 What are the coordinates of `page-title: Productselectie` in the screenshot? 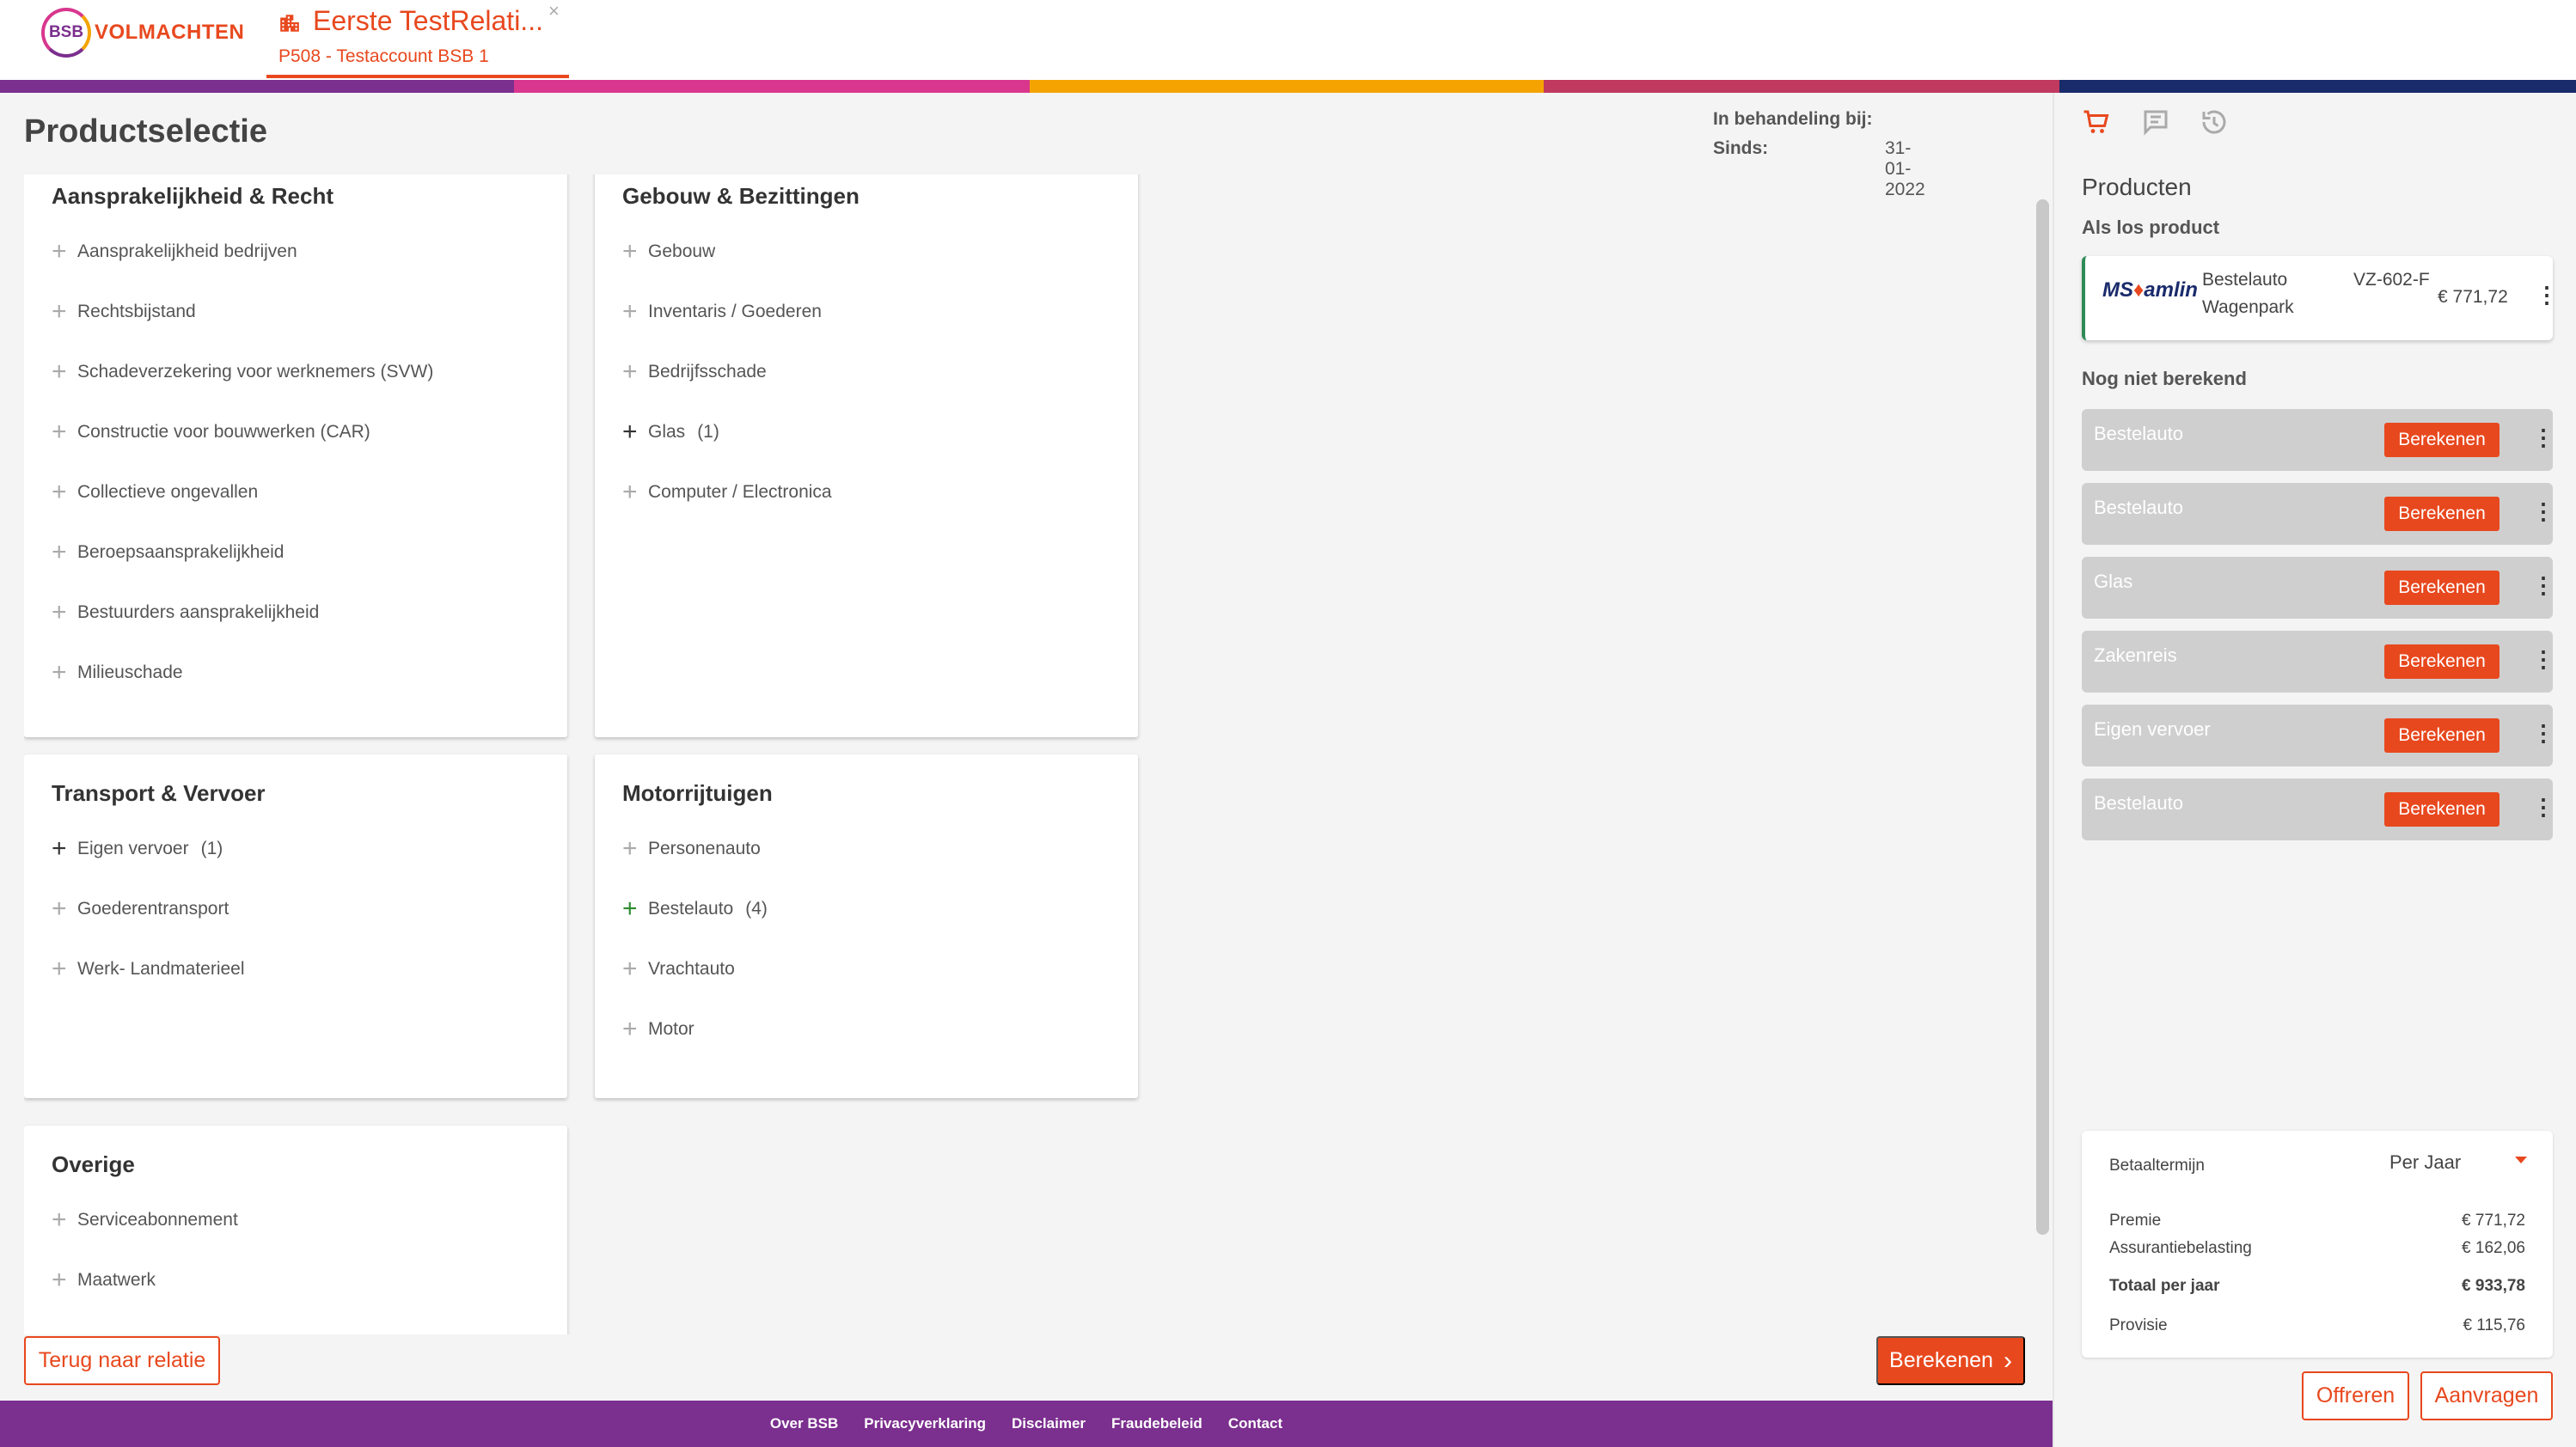 It's located at (145, 131).